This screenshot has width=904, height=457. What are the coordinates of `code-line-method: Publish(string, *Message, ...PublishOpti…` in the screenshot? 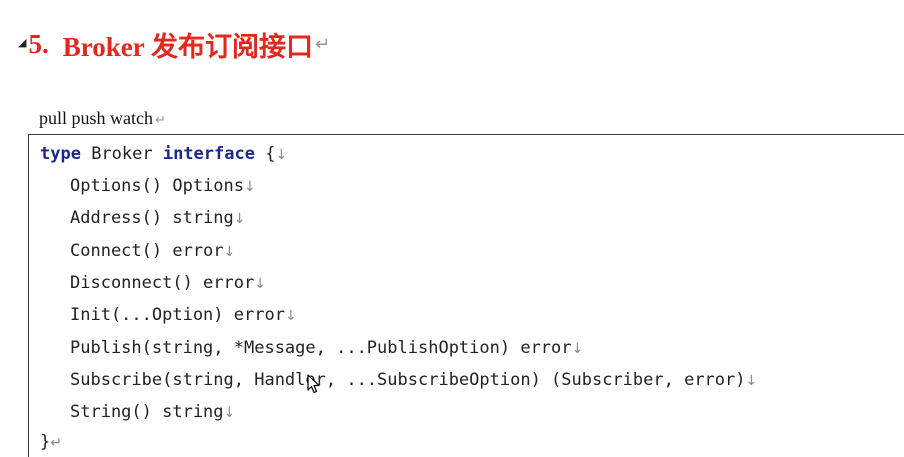 It's located at (326, 348).